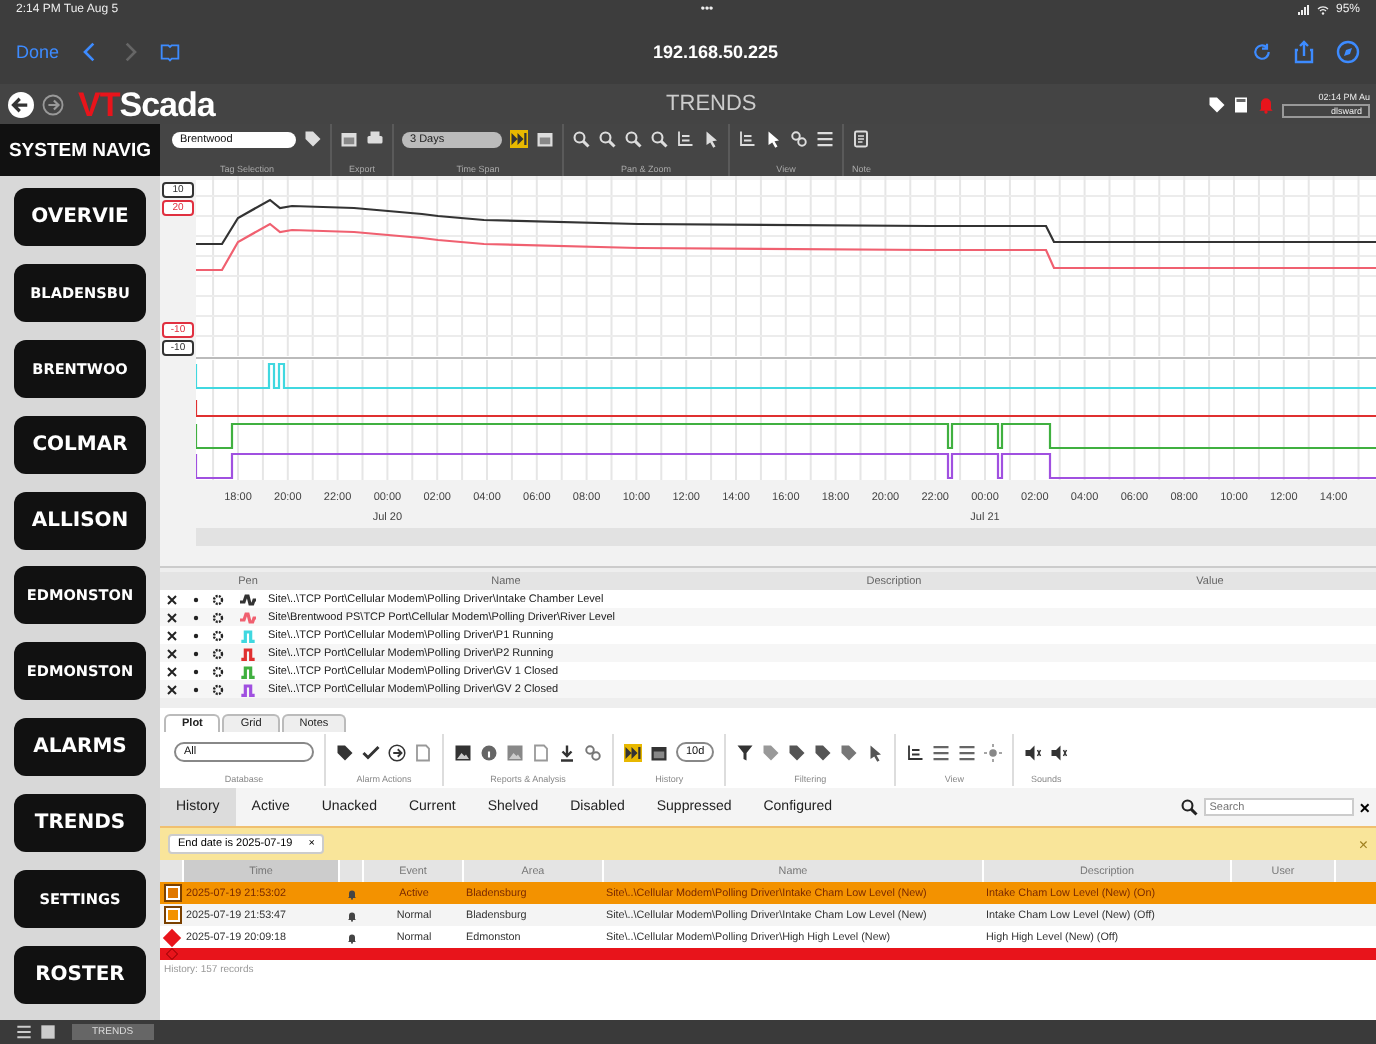 This screenshot has width=1376, height=1044. Describe the element at coordinates (715, 52) in the screenshot. I see `address-bar: 192.168.50.225` at that location.